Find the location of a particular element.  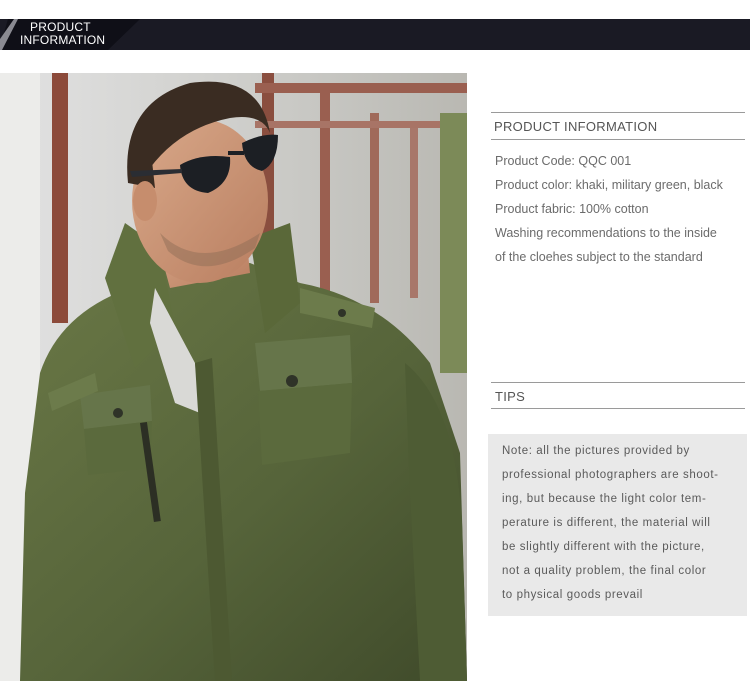

tips-rule-top is located at coordinates (618, 382).